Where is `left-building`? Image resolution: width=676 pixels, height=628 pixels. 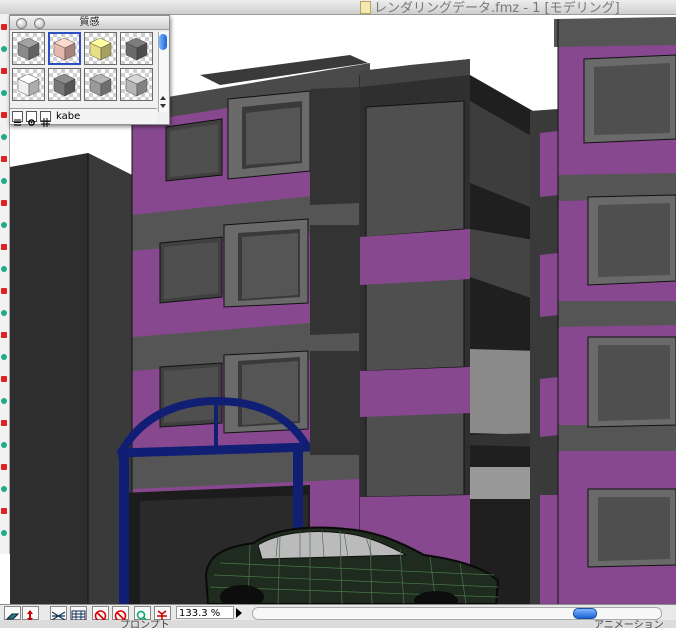 left-building is located at coordinates (71, 378).